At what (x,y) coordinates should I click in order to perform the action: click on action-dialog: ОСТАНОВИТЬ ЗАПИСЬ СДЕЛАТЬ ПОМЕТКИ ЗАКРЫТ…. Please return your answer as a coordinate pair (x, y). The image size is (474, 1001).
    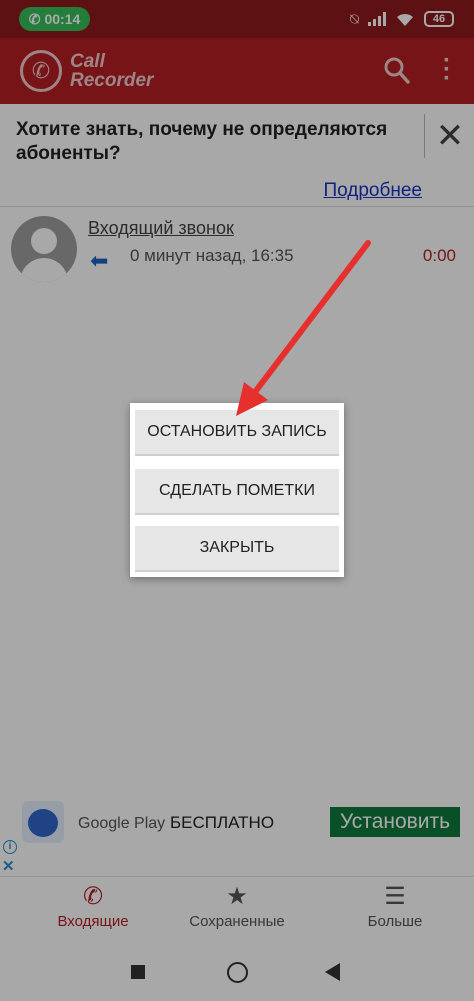
    Looking at the image, I should click on (237, 490).